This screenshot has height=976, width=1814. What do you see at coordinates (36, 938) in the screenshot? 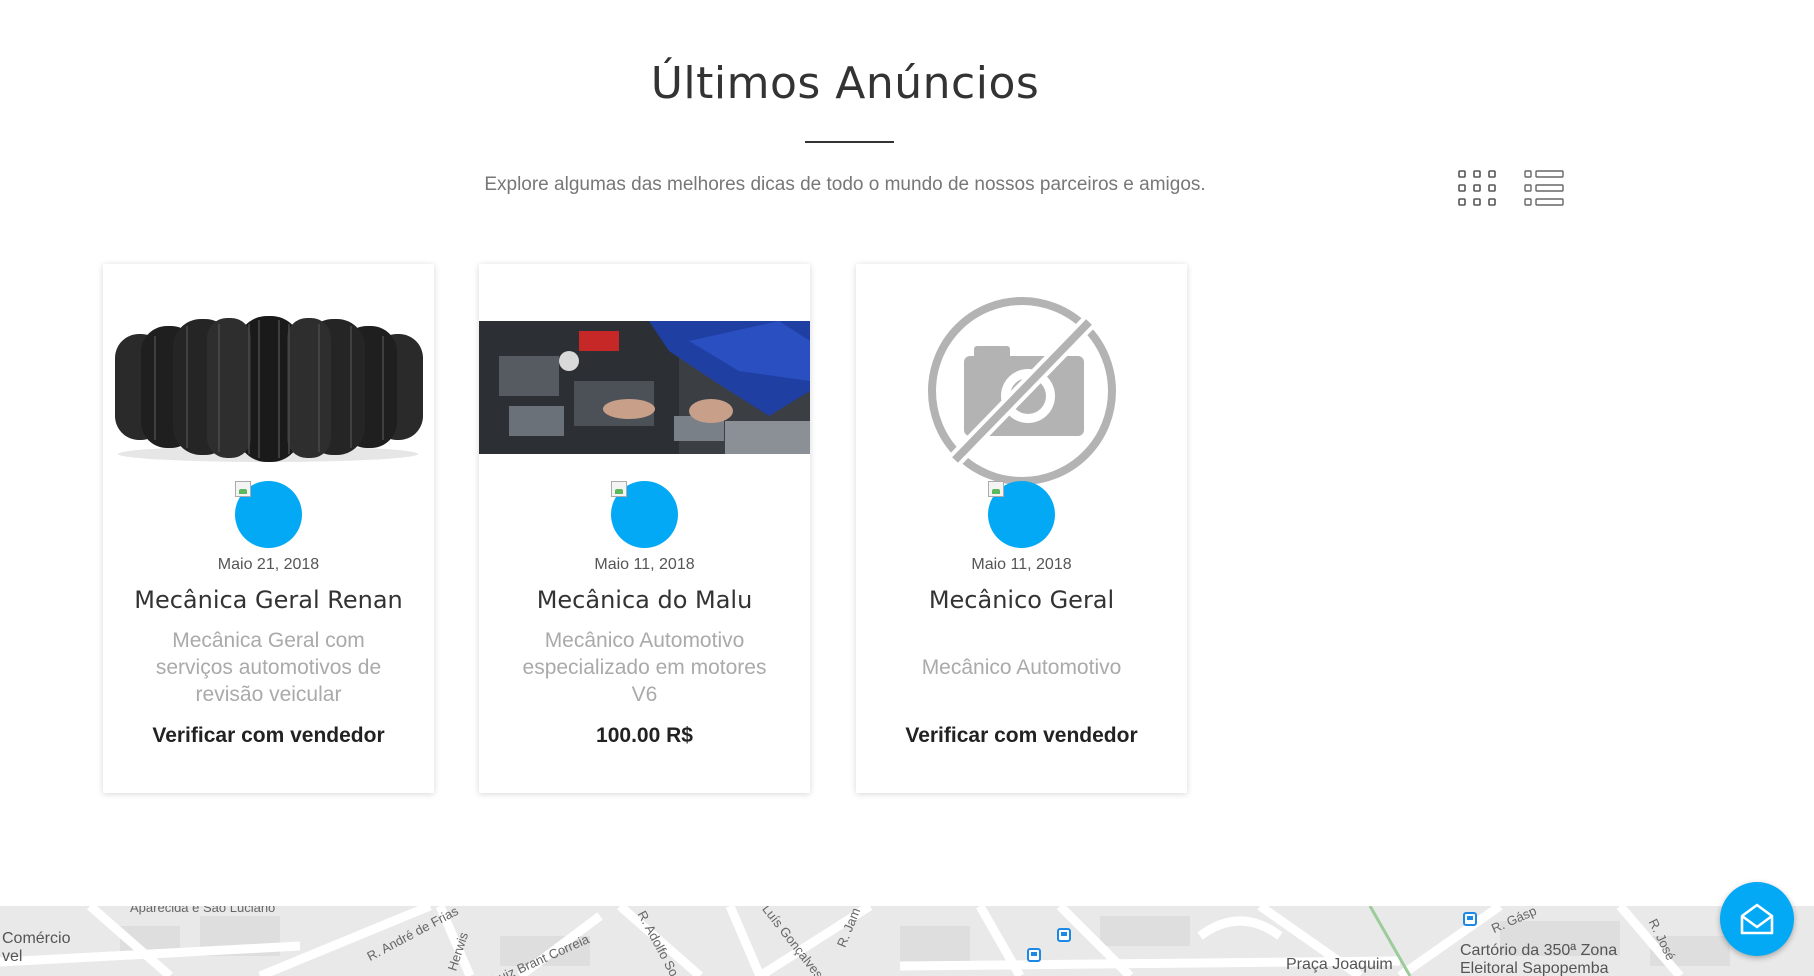
I see `map-label: Comércio` at bounding box center [36, 938].